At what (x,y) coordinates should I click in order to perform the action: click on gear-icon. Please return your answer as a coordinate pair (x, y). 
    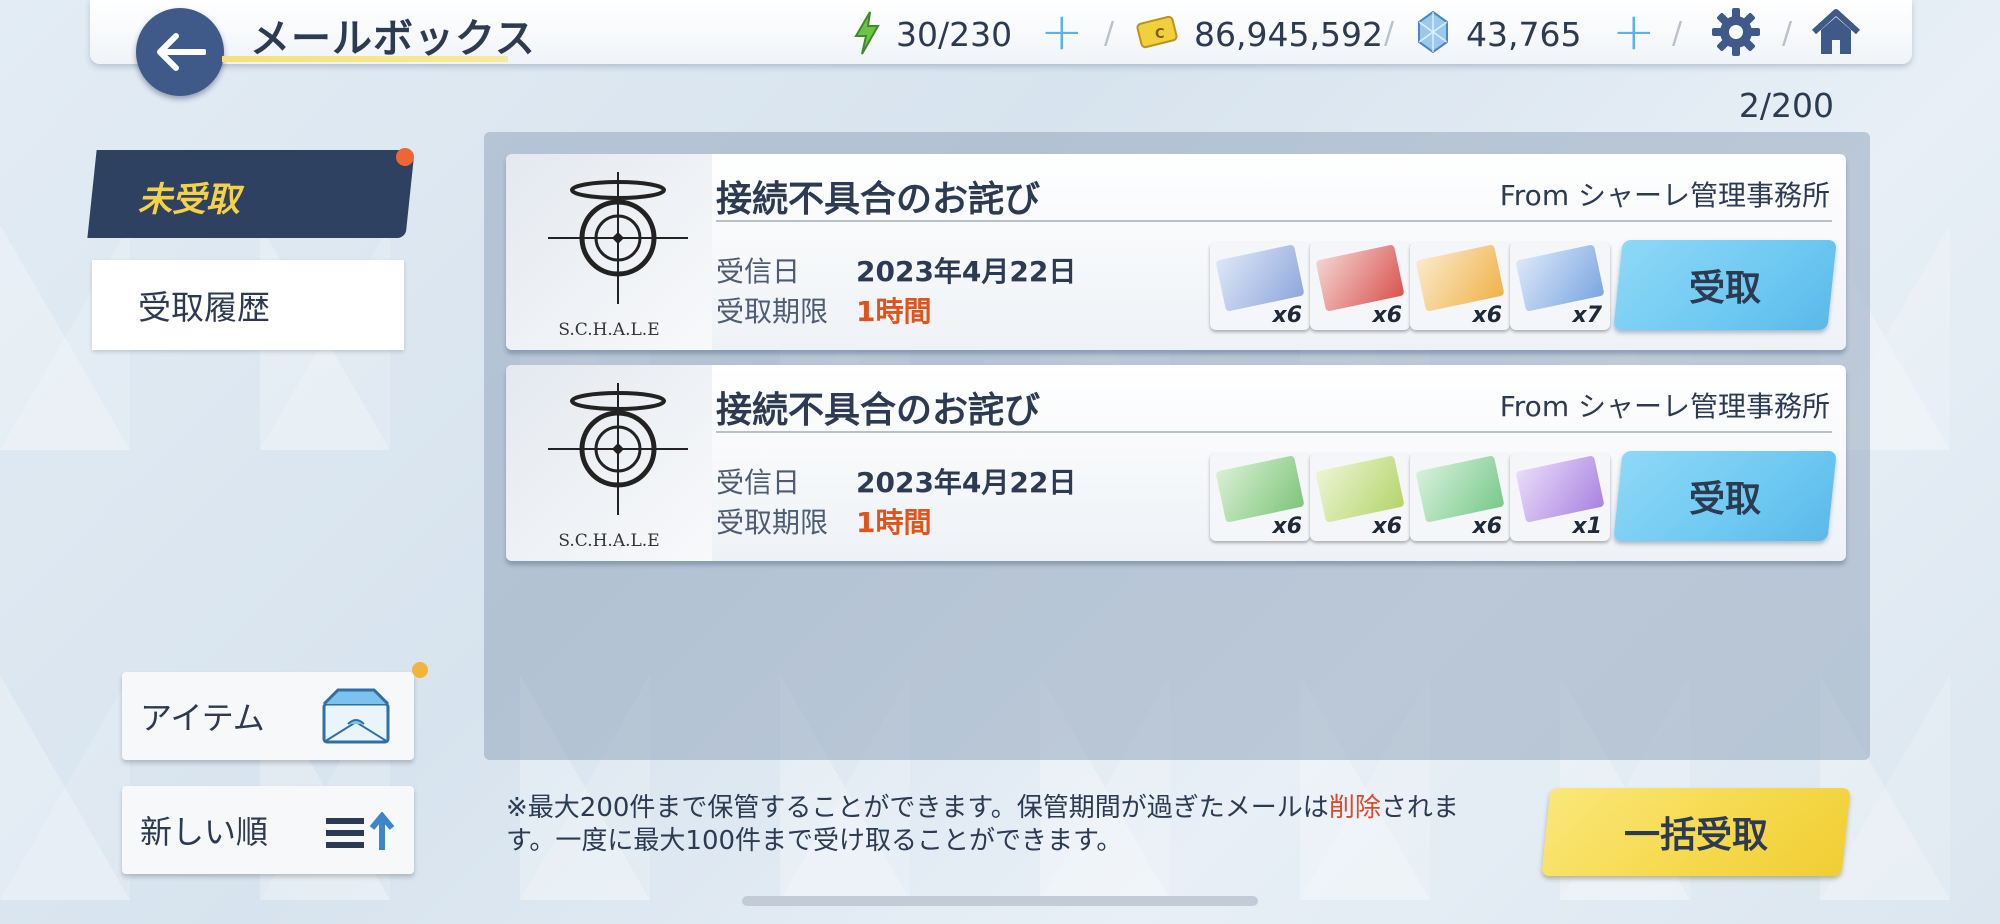
    Looking at the image, I should click on (1736, 32).